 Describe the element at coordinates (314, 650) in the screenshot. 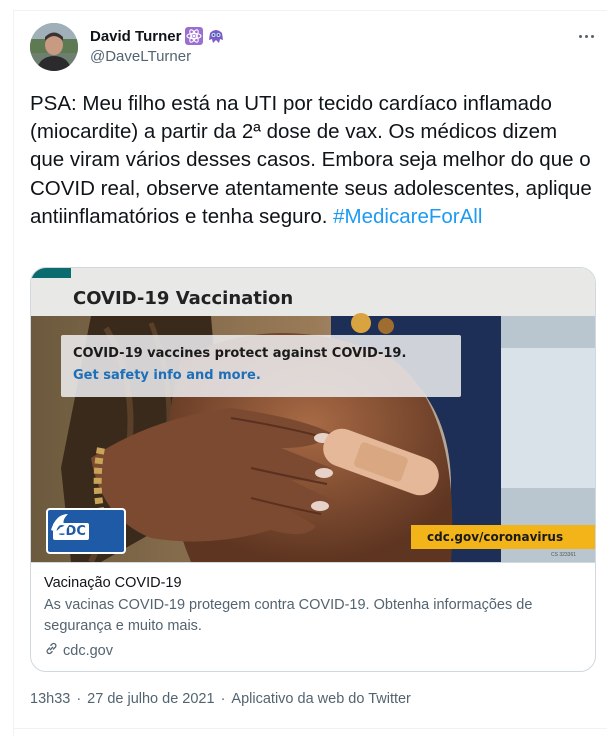

I see `card-domain: cdc.gov` at that location.